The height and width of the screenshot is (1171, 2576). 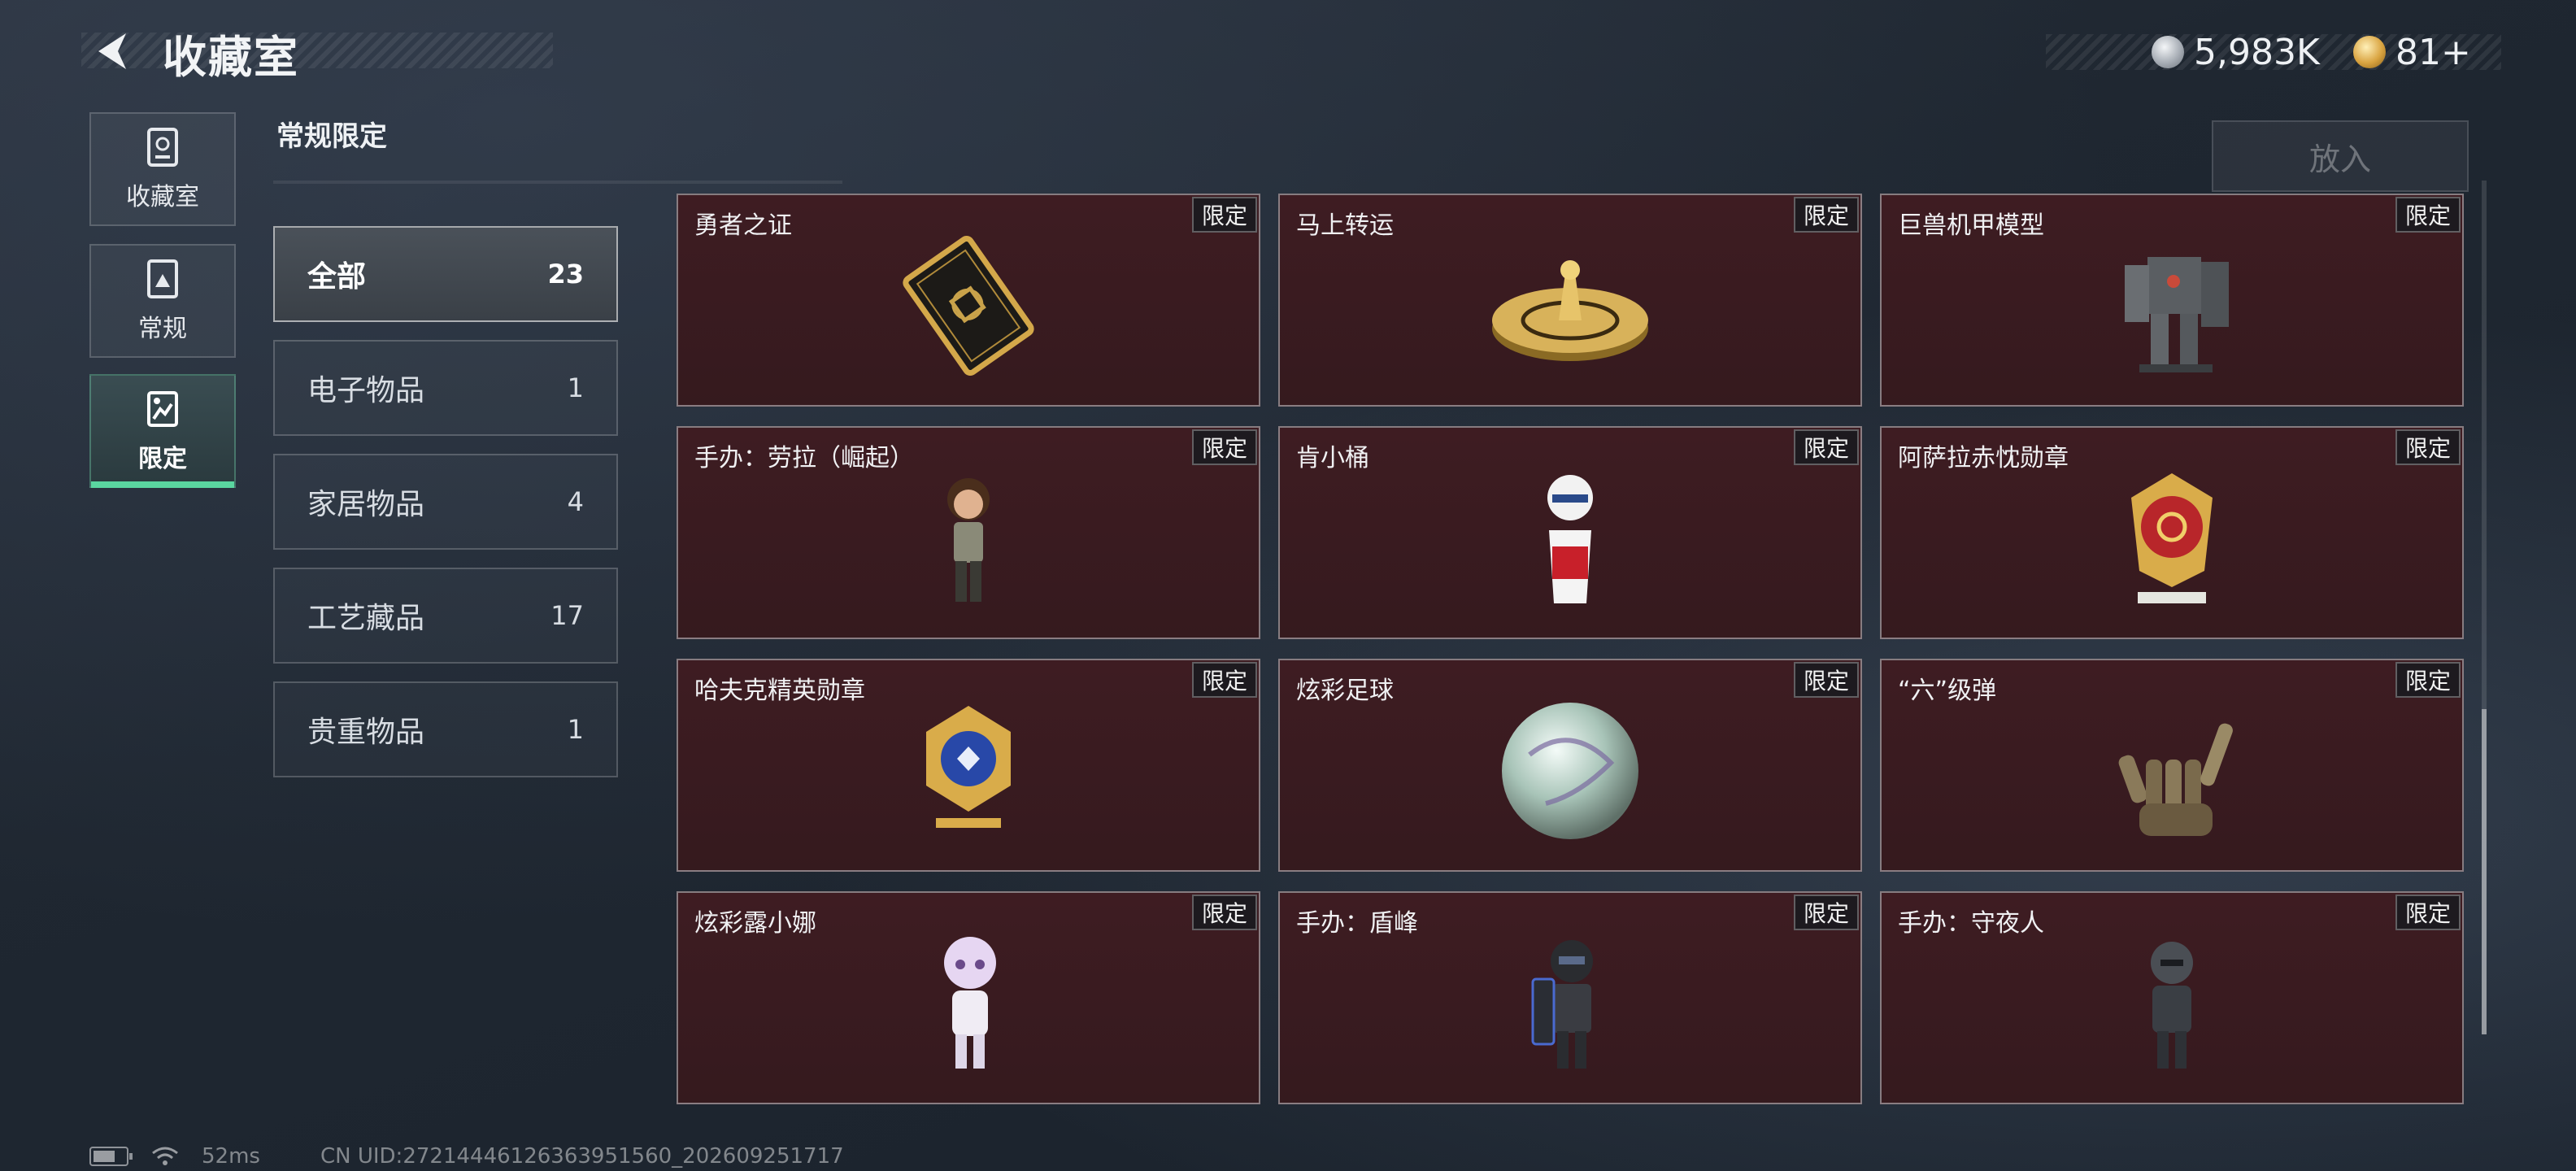 I want to click on category-electronics: 电子物品 1, so click(x=446, y=388).